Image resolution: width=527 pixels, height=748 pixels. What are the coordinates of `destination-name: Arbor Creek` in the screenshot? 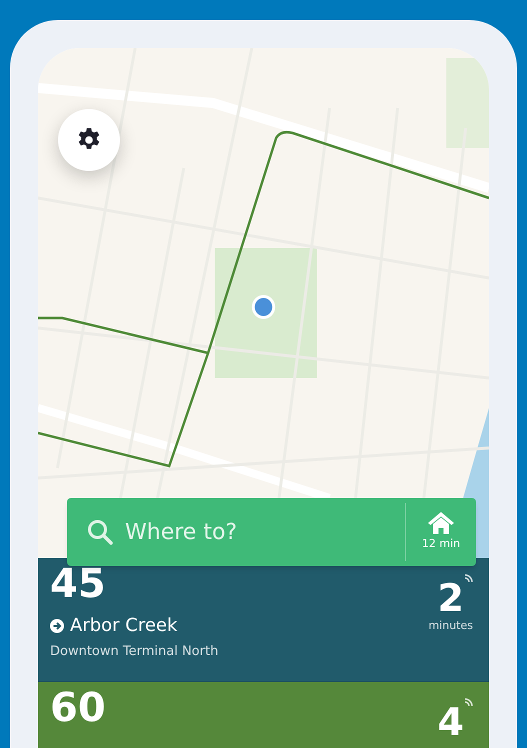 It's located at (124, 626).